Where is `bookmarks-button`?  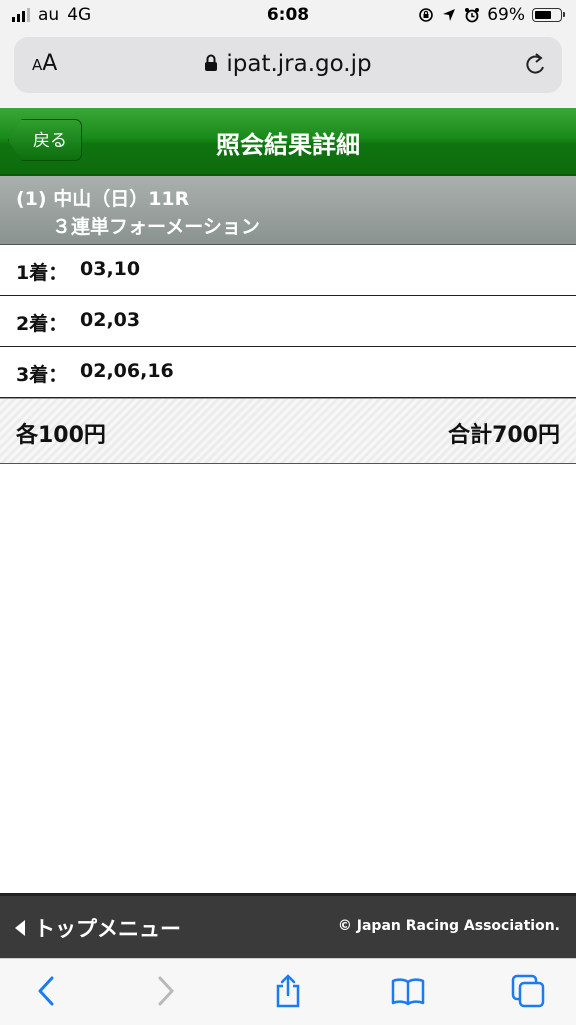
bookmarks-button is located at coordinates (408, 991).